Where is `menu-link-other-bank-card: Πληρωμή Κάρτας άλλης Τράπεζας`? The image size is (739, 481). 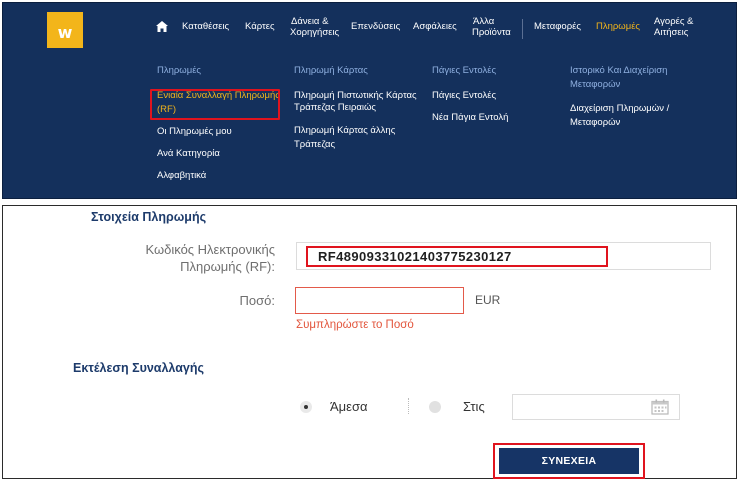
menu-link-other-bank-card: Πληρωμή Κάρτας άλλης Τράπεζας is located at coordinates (344, 138).